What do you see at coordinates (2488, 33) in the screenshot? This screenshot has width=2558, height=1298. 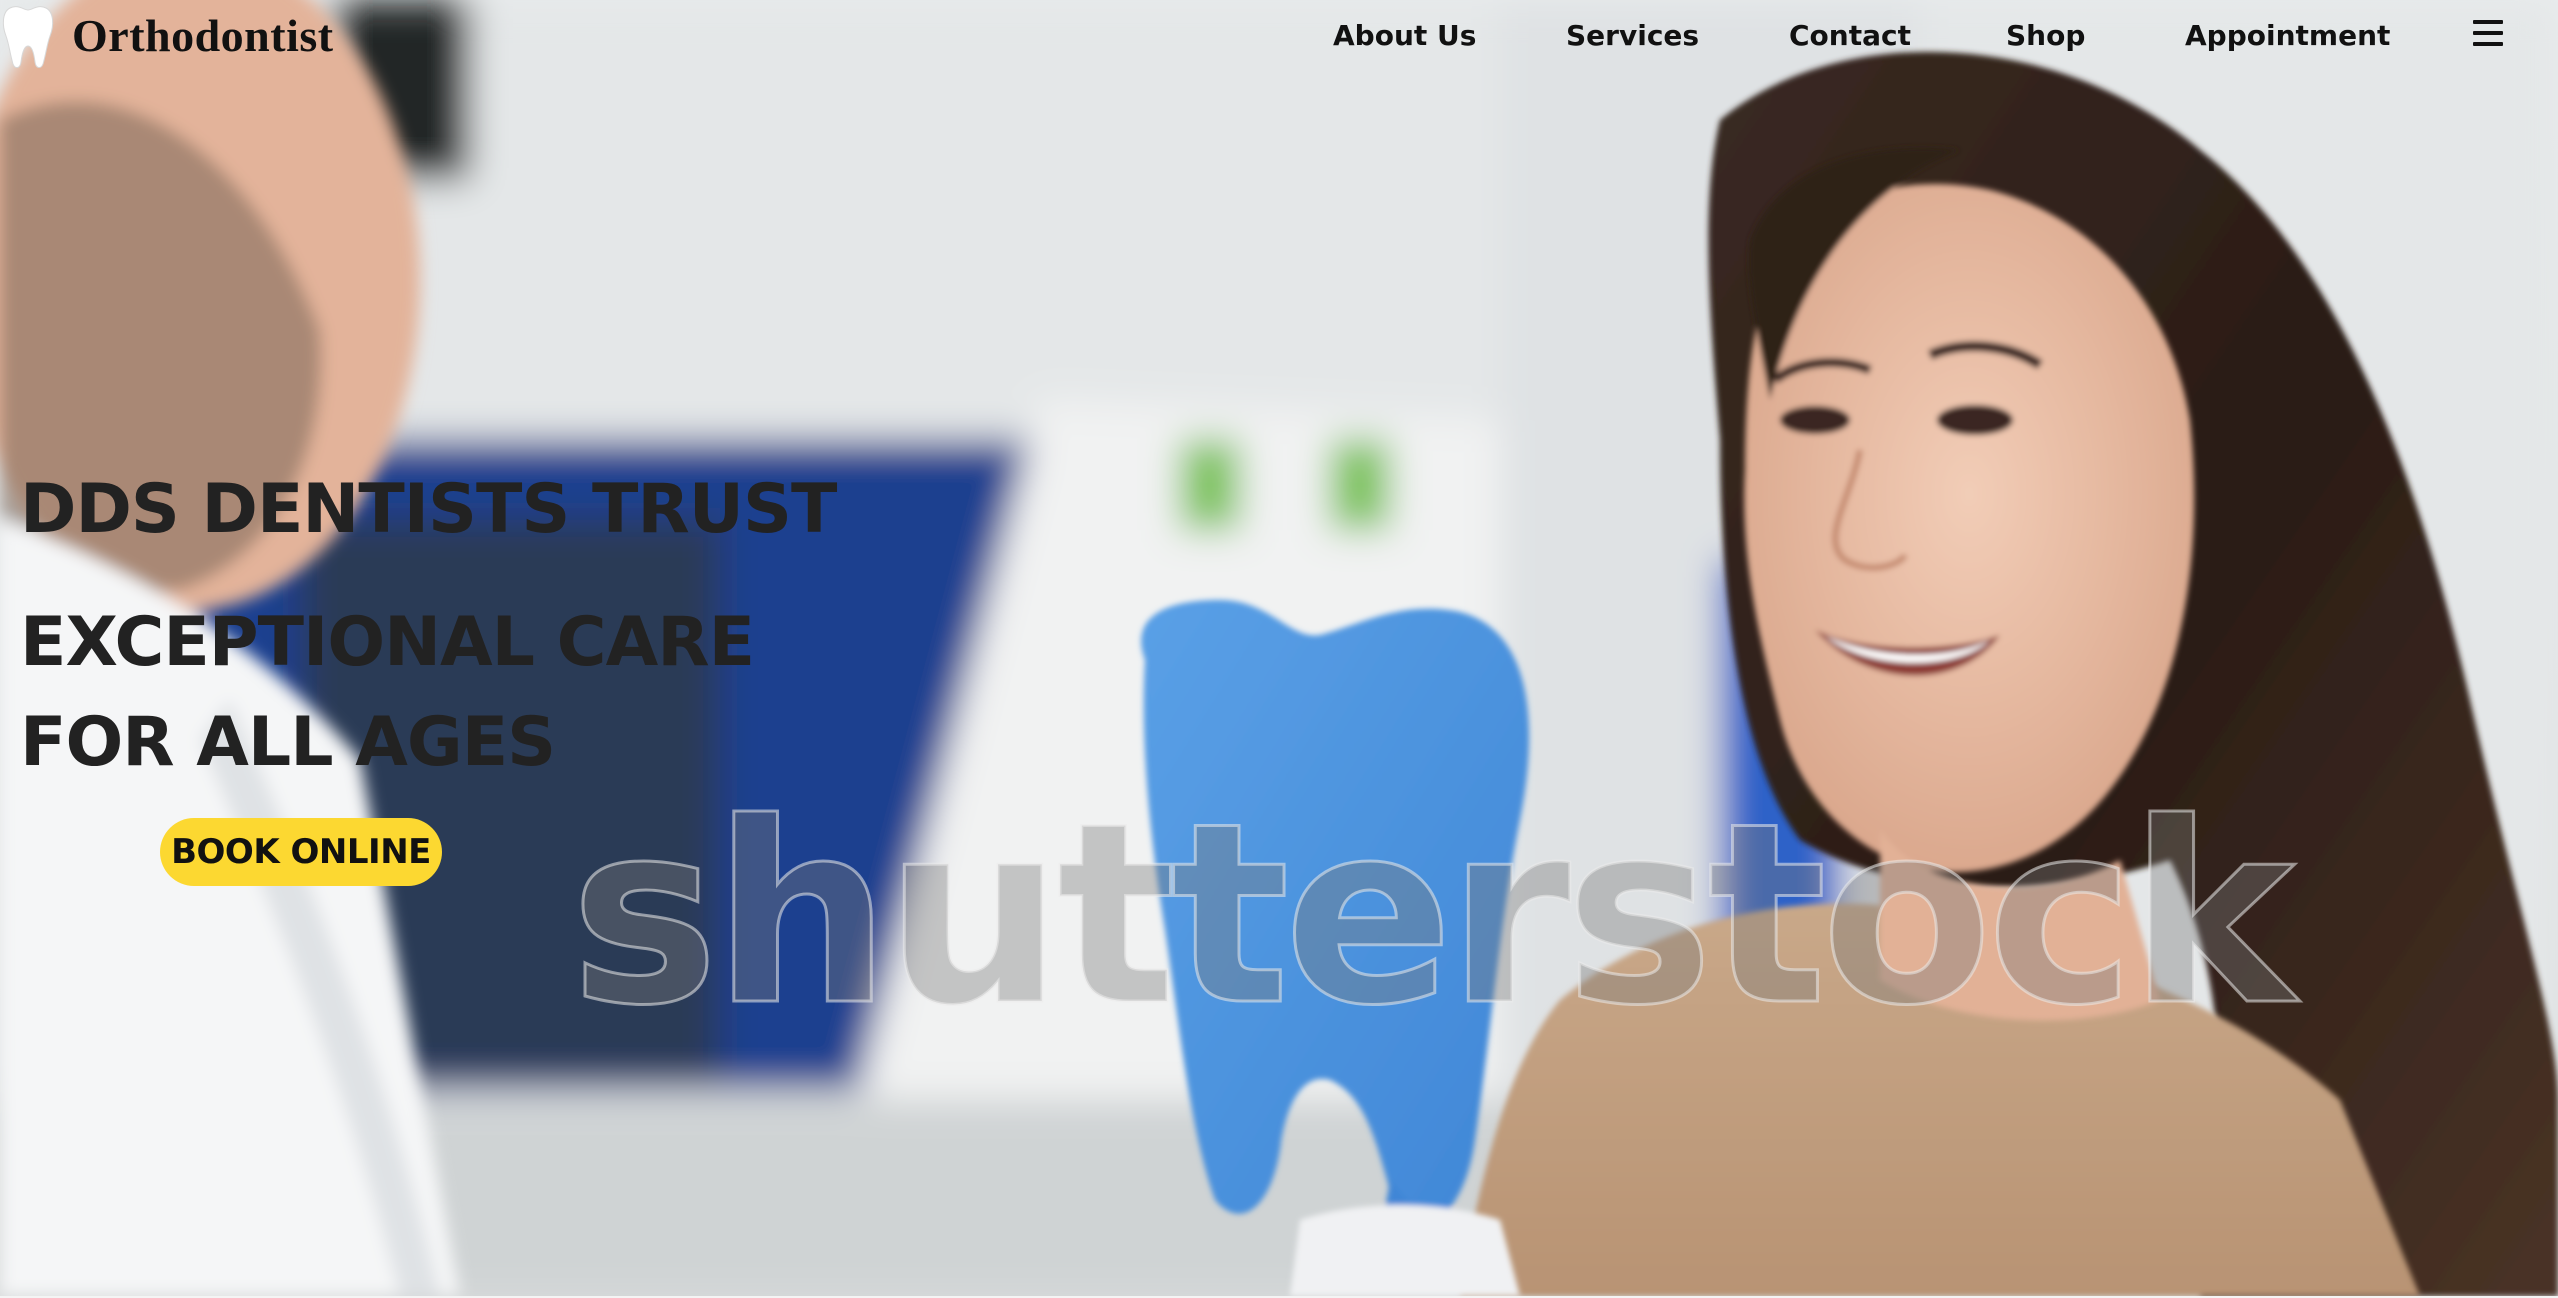 I see `hamburger-menu-icon` at bounding box center [2488, 33].